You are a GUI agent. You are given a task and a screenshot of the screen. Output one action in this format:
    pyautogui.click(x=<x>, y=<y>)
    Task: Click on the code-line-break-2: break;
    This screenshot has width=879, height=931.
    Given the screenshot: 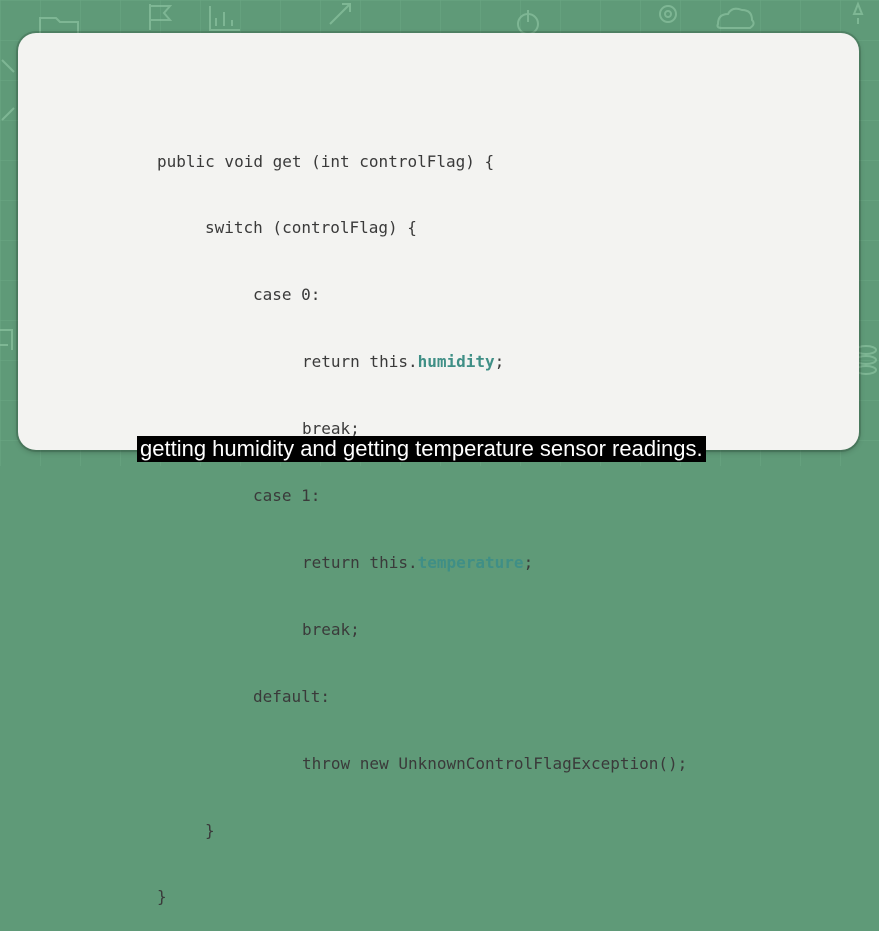 What is the action you would take?
    pyautogui.click(x=331, y=629)
    